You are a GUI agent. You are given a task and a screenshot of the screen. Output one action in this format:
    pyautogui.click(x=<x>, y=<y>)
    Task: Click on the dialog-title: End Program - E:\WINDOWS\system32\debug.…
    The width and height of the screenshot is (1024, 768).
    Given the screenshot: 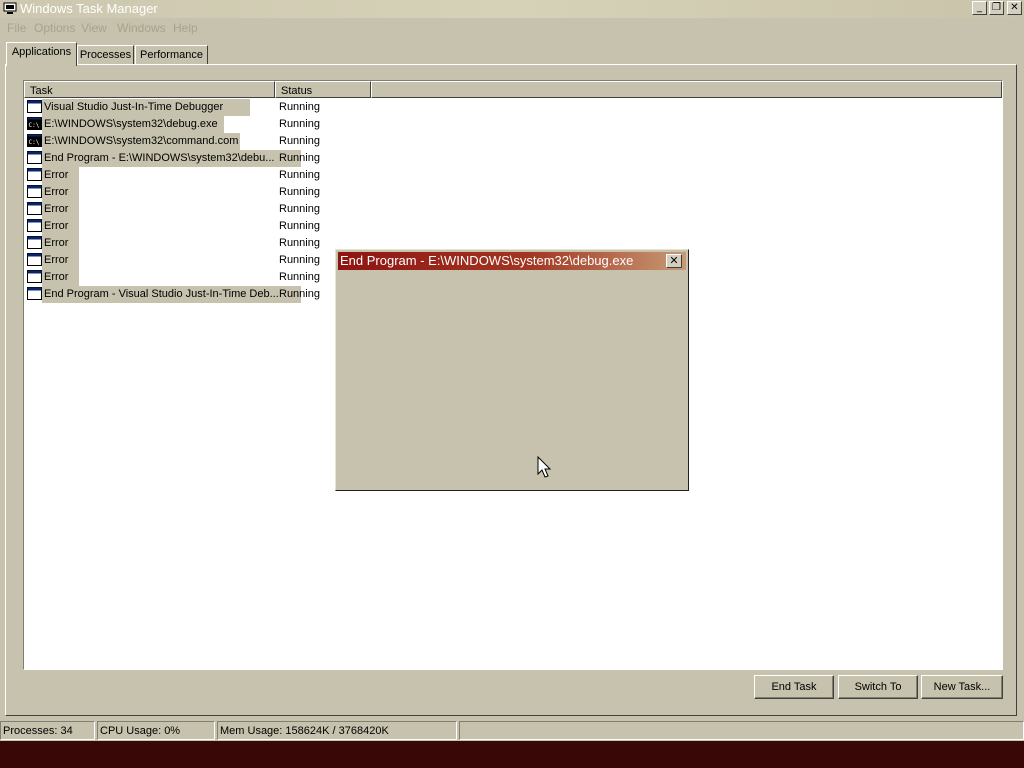 What is the action you would take?
    pyautogui.click(x=487, y=260)
    